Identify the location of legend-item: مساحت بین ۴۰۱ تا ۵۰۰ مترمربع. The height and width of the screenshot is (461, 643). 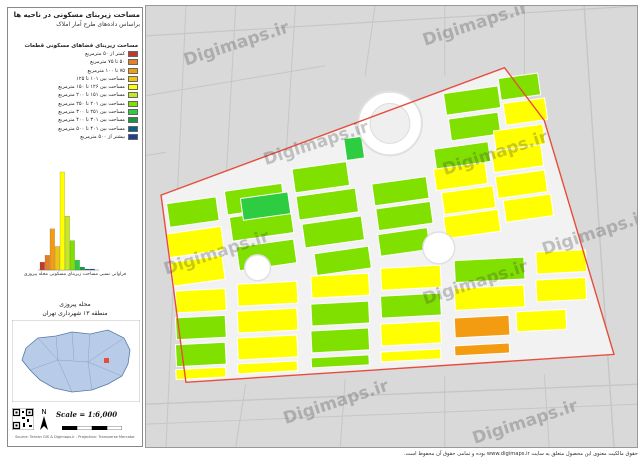
(76, 129).